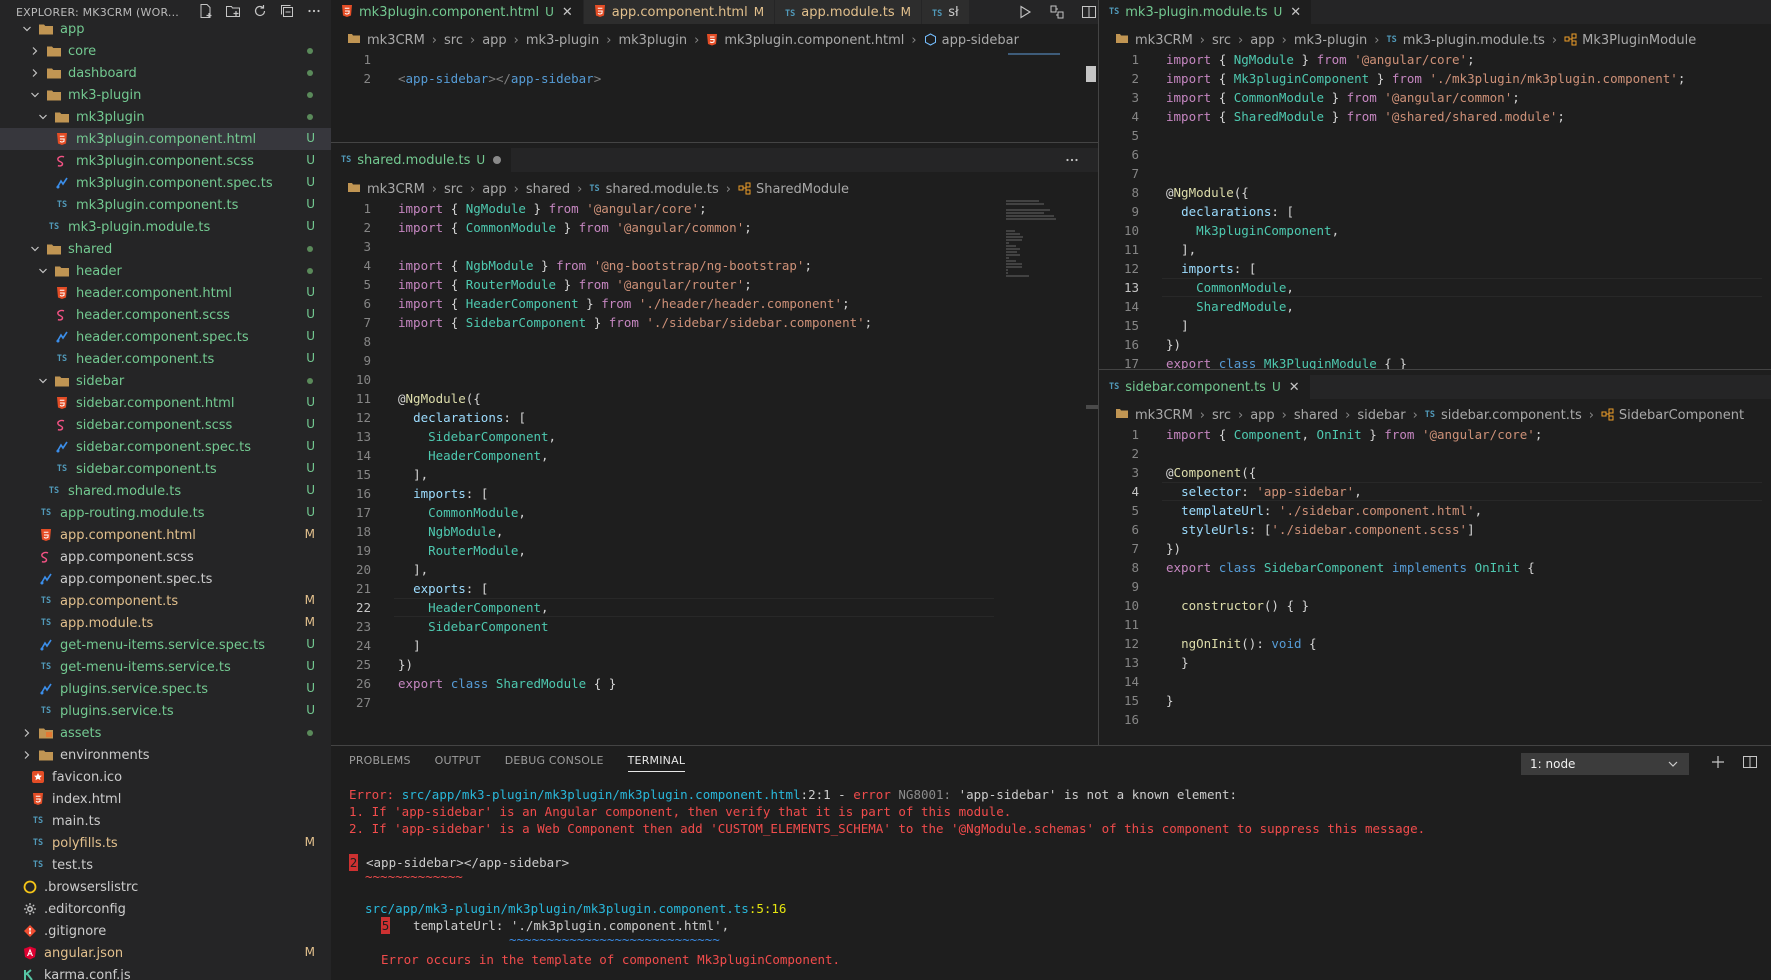 The image size is (1771, 980). What do you see at coordinates (1474, 40) in the screenshot?
I see `breadcrumb-item: mk3-plugin.module.ts` at bounding box center [1474, 40].